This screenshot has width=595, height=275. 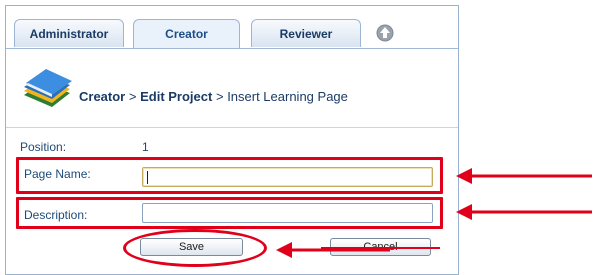 I want to click on tab-reviewer: Reviewer, so click(x=306, y=33).